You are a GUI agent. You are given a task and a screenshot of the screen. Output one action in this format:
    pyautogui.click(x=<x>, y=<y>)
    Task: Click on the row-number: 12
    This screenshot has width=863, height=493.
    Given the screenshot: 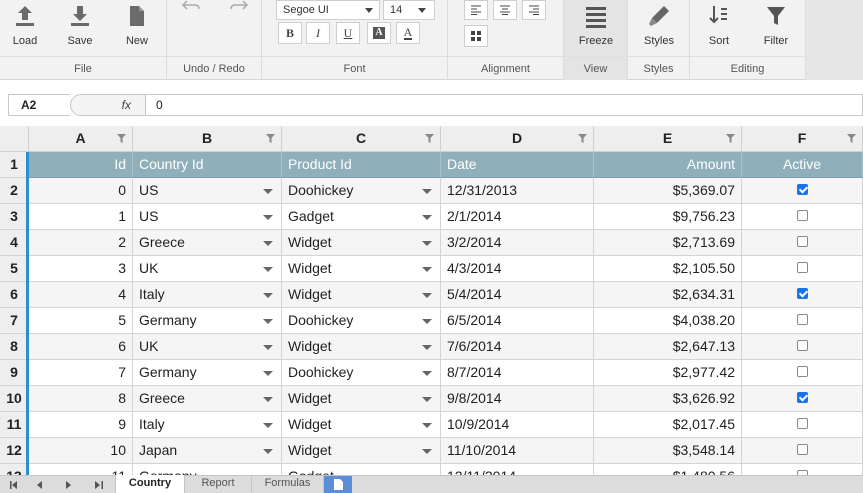 What is the action you would take?
    pyautogui.click(x=14, y=451)
    